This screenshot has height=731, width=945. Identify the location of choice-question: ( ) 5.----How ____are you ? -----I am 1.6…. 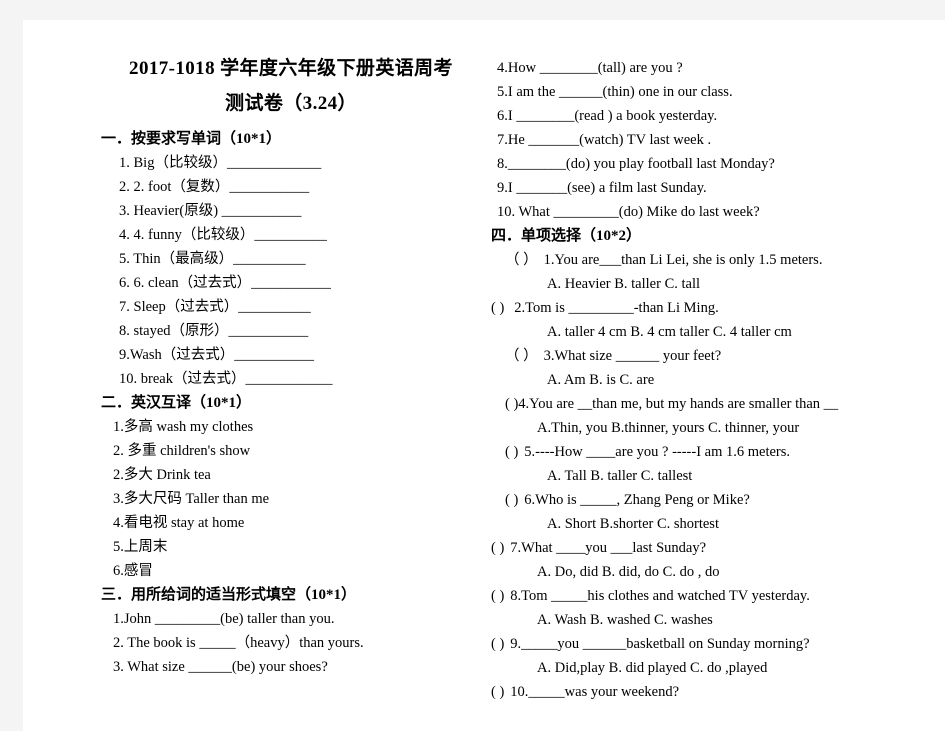
(713, 452).